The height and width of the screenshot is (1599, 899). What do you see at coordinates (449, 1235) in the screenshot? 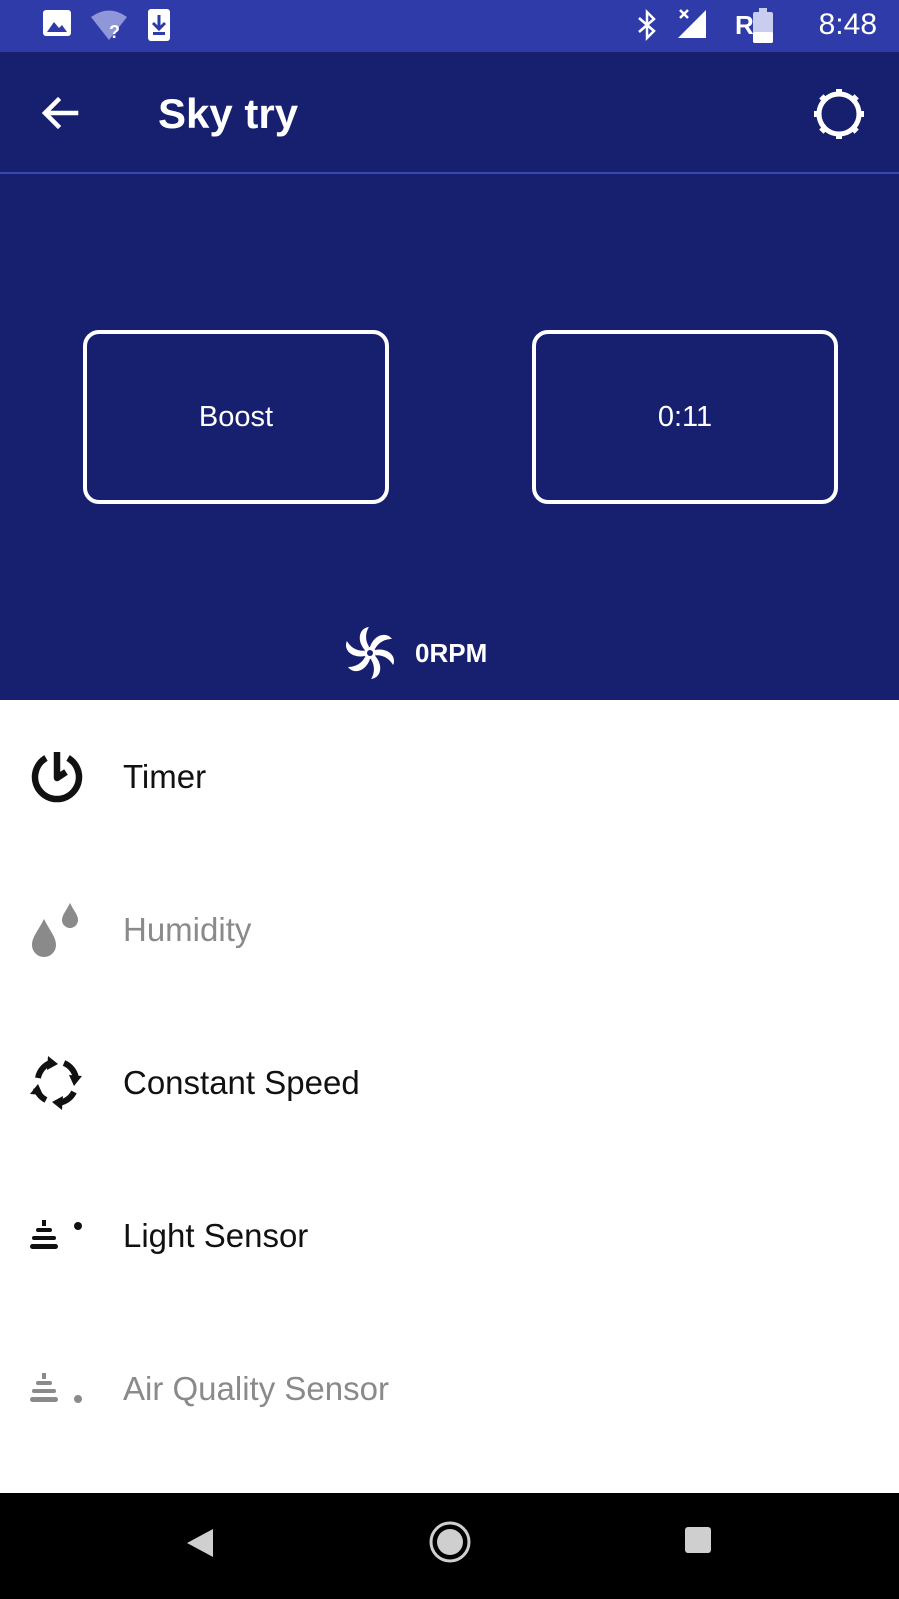
I see `list-item-light-sensor: Light Sensor` at bounding box center [449, 1235].